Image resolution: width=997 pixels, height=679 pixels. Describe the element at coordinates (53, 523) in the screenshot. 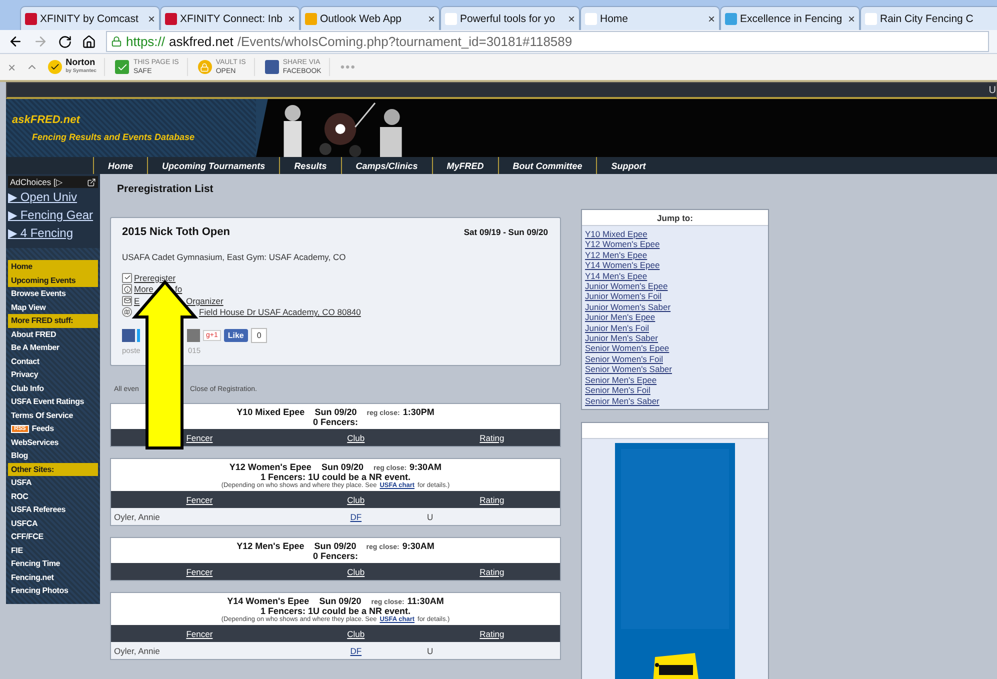

I see `sidebar-link: USFCA` at that location.